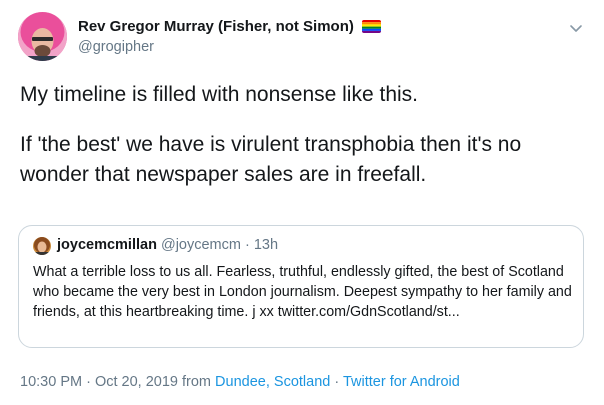 The image size is (604, 405). I want to click on quoted-display-name: joycemcmillan, so click(107, 245).